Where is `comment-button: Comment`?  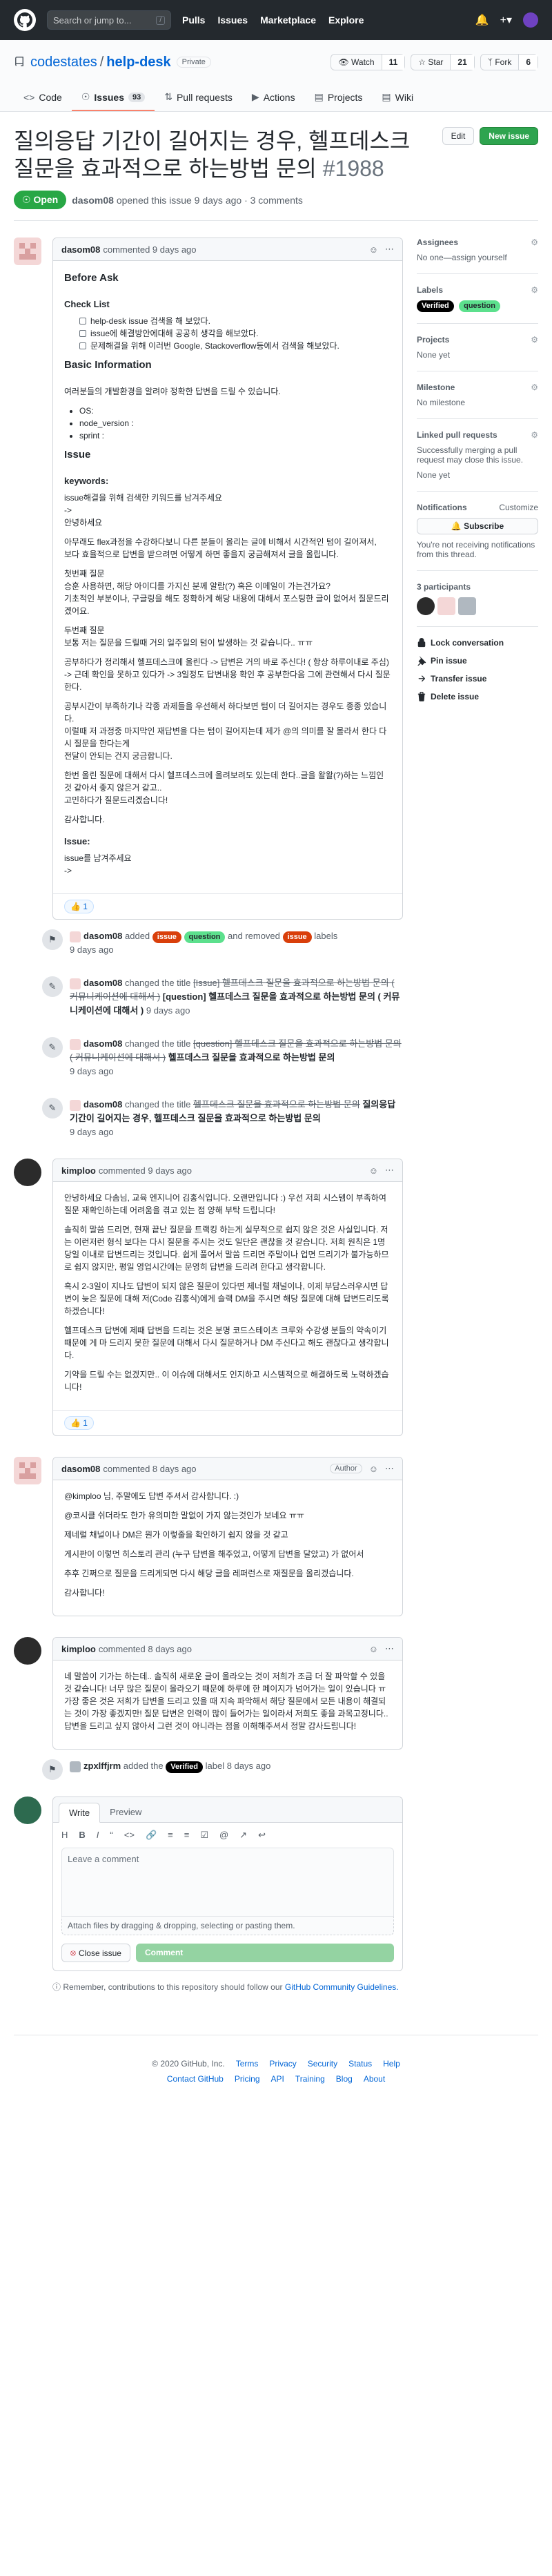 comment-button: Comment is located at coordinates (264, 1953).